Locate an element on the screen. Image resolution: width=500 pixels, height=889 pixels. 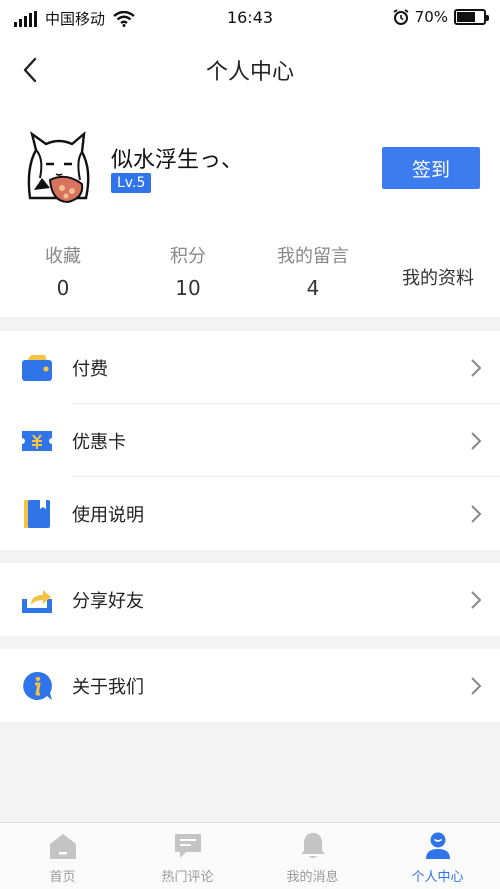
tab-profile: 个人中心 is located at coordinates (437, 856).